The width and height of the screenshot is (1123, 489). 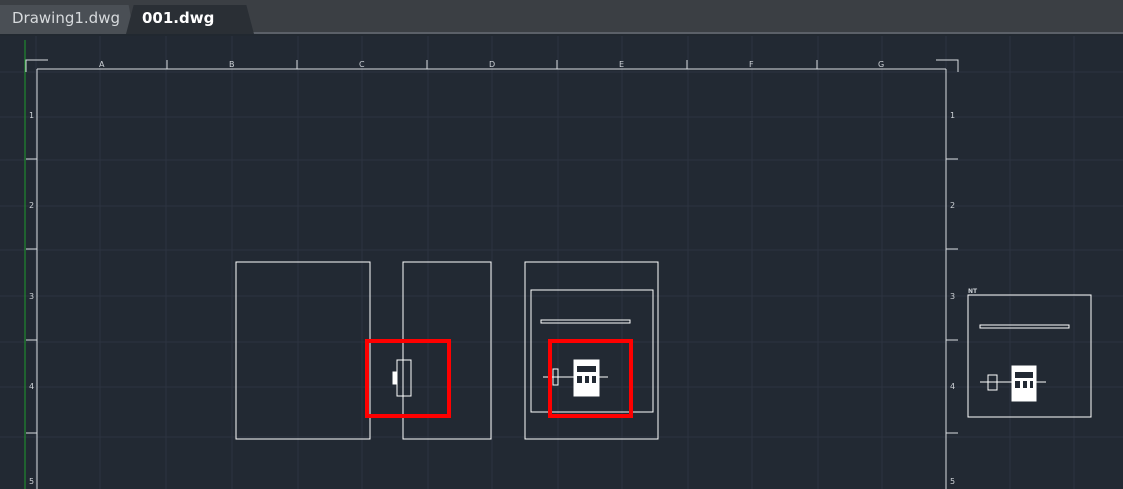 I want to click on column-label-b: B, so click(x=232, y=64).